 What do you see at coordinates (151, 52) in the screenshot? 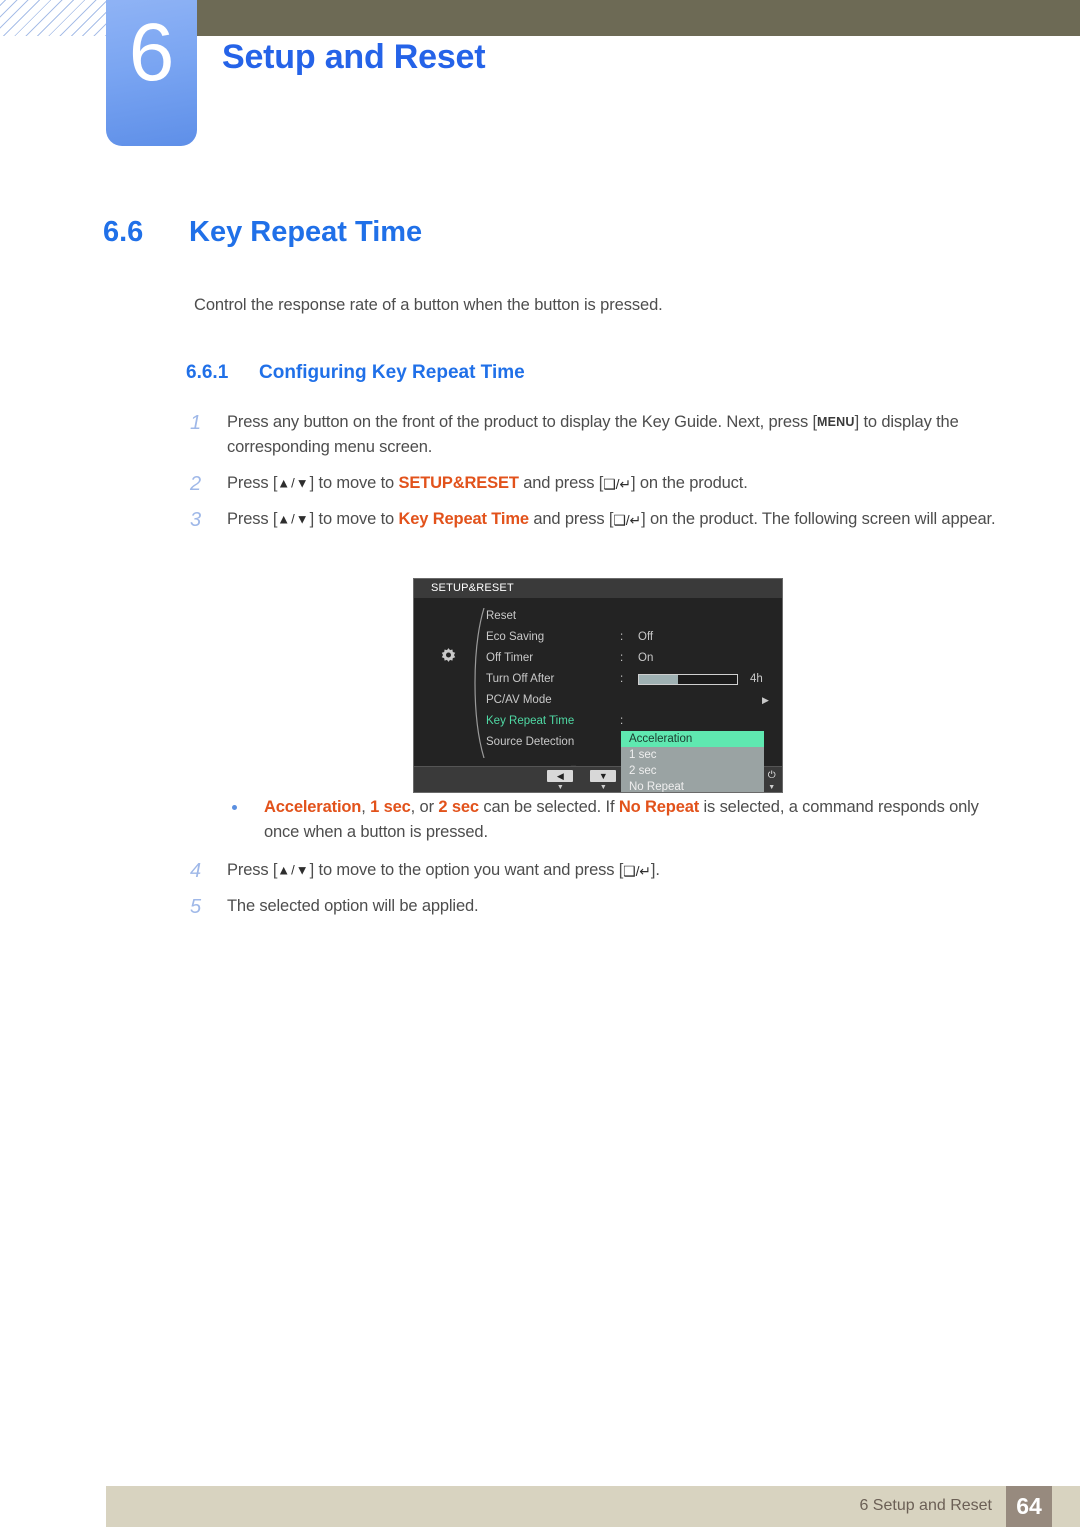
I see `chapter-number: 6` at bounding box center [151, 52].